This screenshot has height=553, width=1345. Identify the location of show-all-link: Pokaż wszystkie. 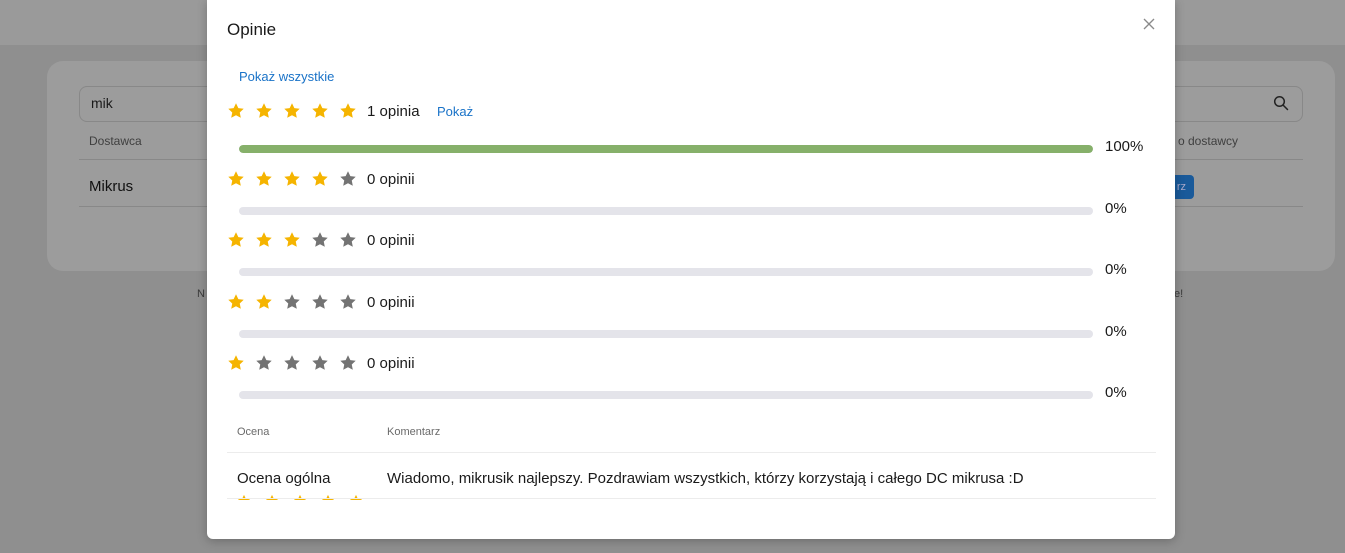
(286, 76).